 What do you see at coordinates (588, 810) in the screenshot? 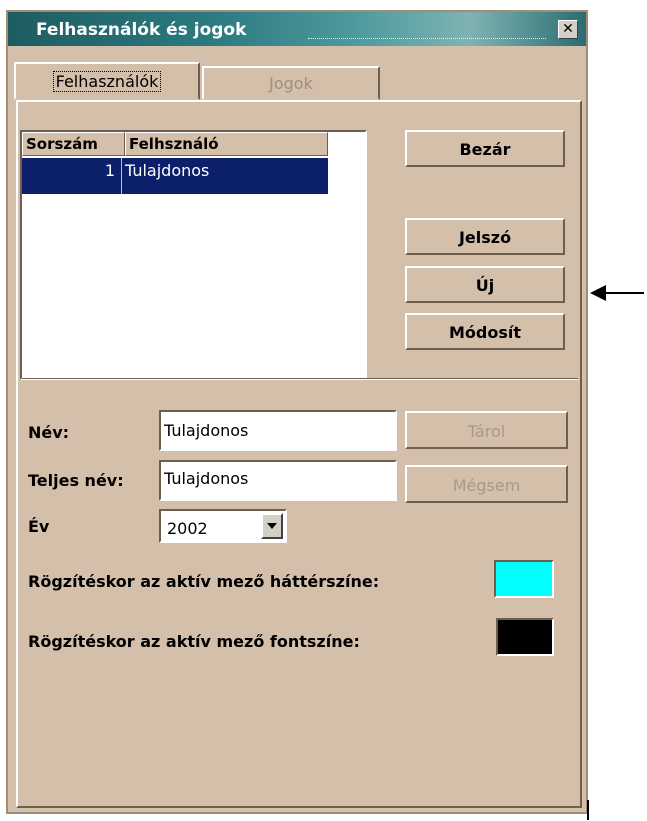
I see `edge-mark` at bounding box center [588, 810].